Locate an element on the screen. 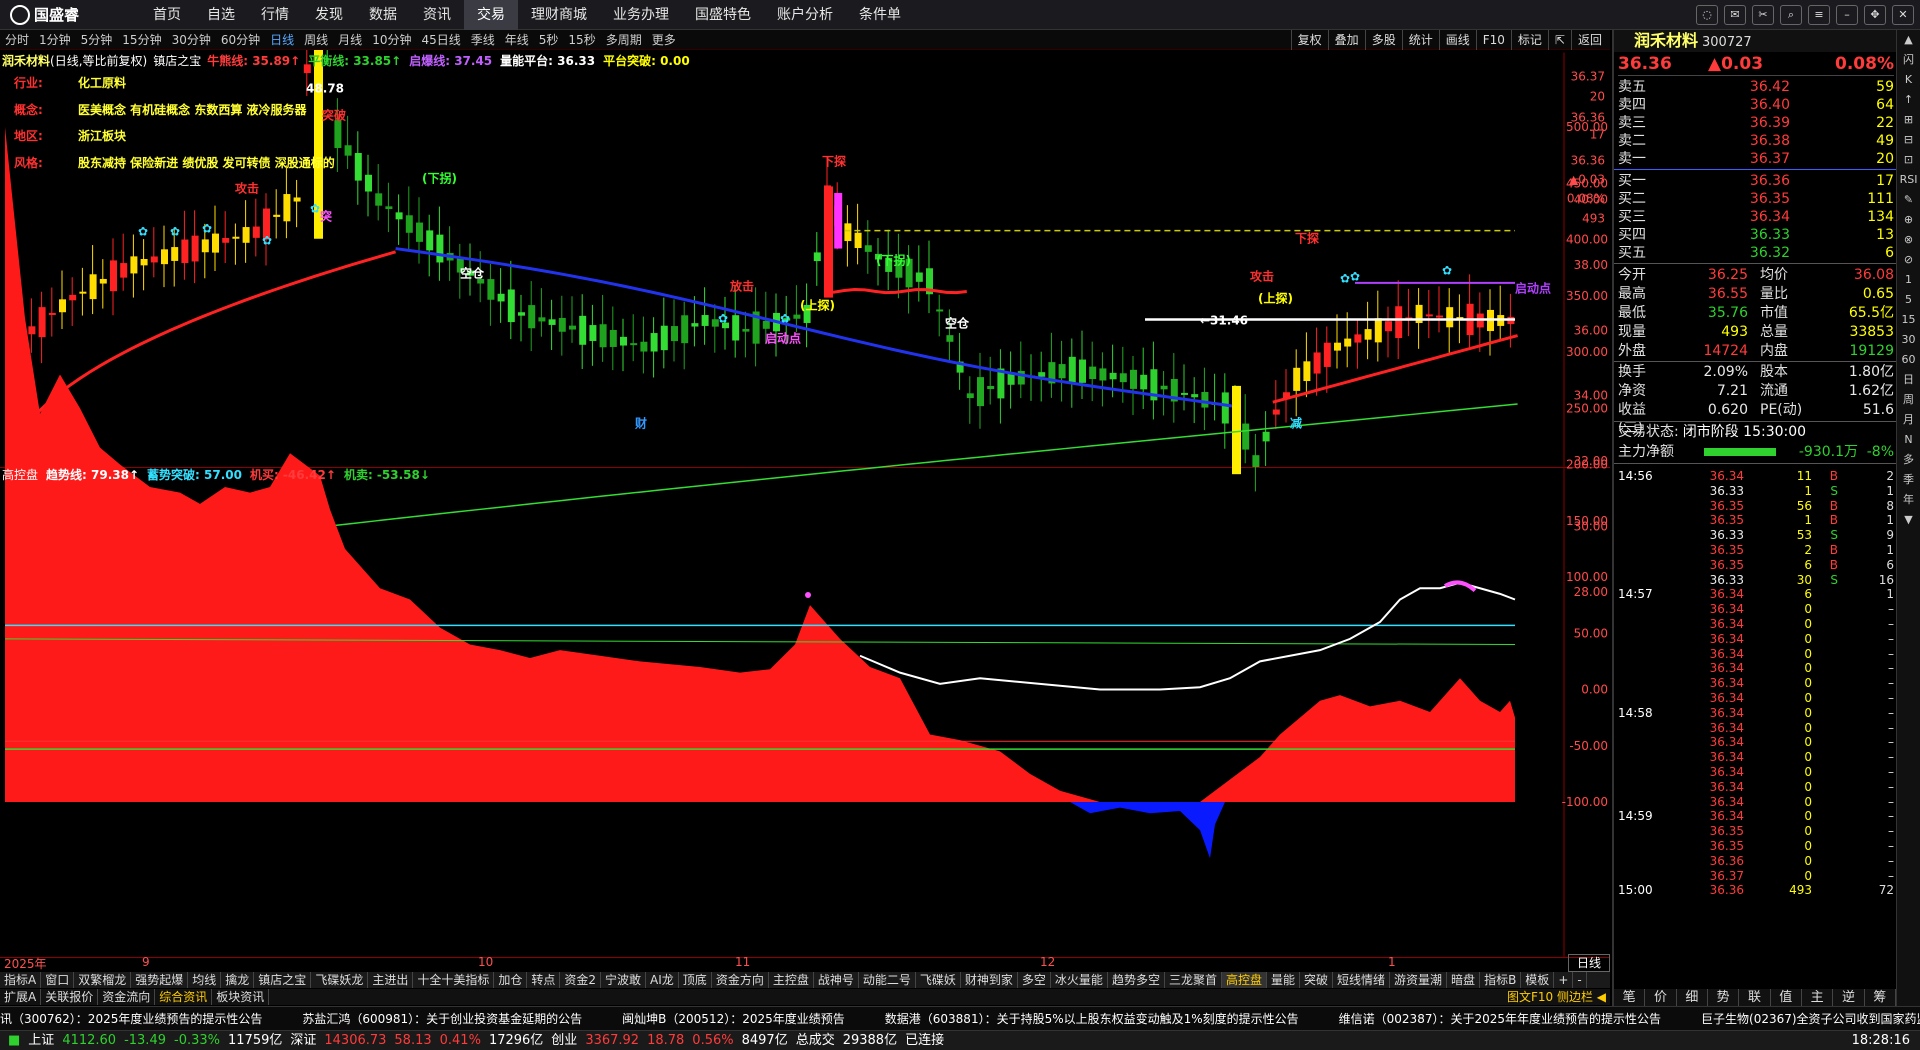 This screenshot has height=1050, width=1920. side-btn-1: 闪 is located at coordinates (1908, 60).